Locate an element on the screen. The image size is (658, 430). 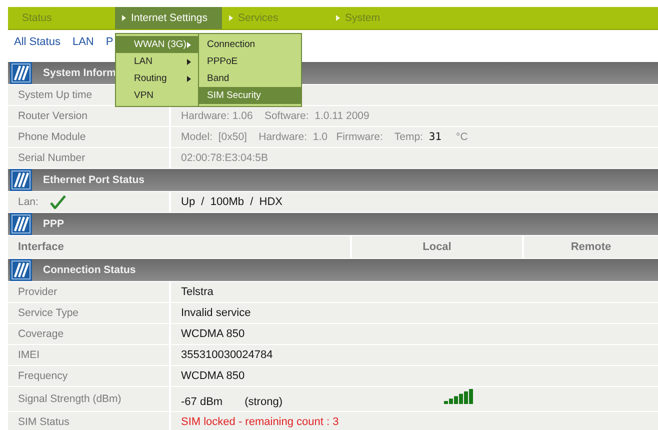
value-text: Model: [0x50] Hardware: 1.0 Firmware: Temp: 31 °C is located at coordinates (324, 137).